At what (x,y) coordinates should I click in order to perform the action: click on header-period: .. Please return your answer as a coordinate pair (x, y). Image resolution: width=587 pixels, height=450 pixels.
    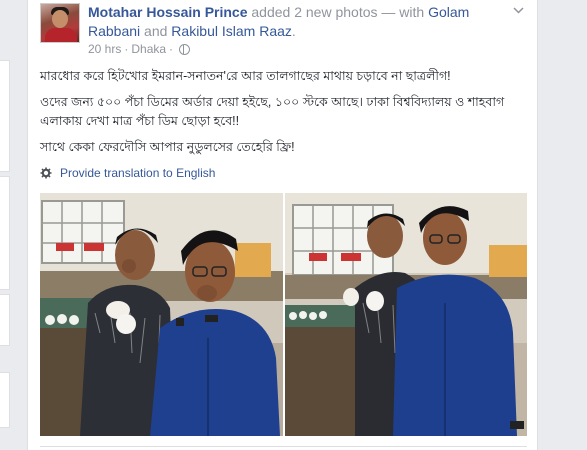
    Looking at the image, I should click on (293, 31).